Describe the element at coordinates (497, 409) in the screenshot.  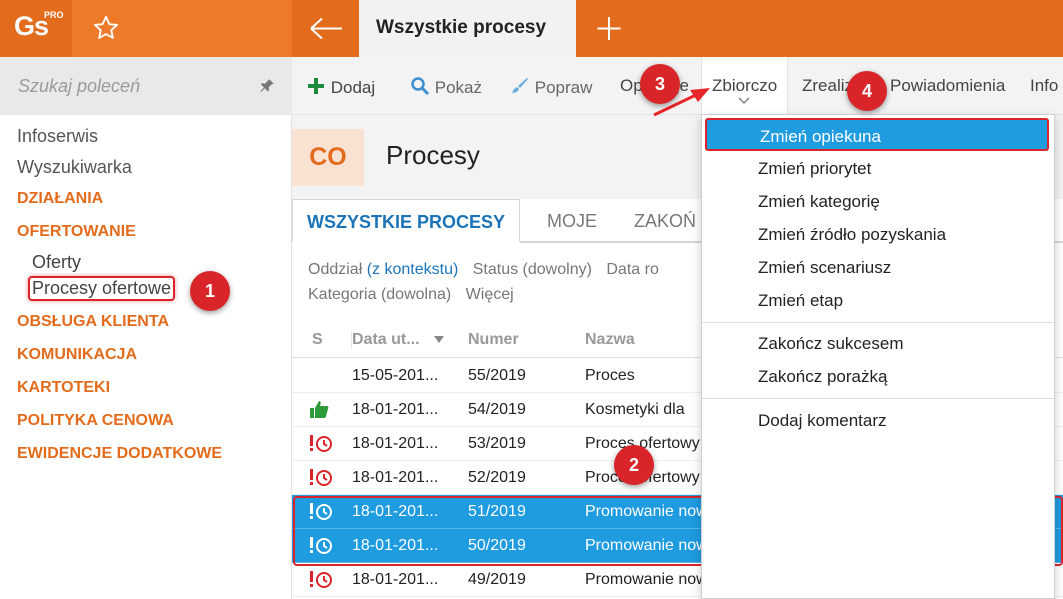
I see `row-number: 54/2019` at that location.